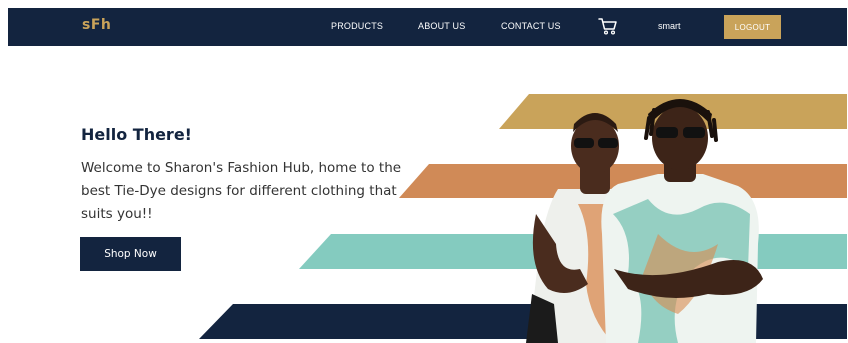  What do you see at coordinates (136, 134) in the screenshot?
I see `hero-title: Hello There!` at bounding box center [136, 134].